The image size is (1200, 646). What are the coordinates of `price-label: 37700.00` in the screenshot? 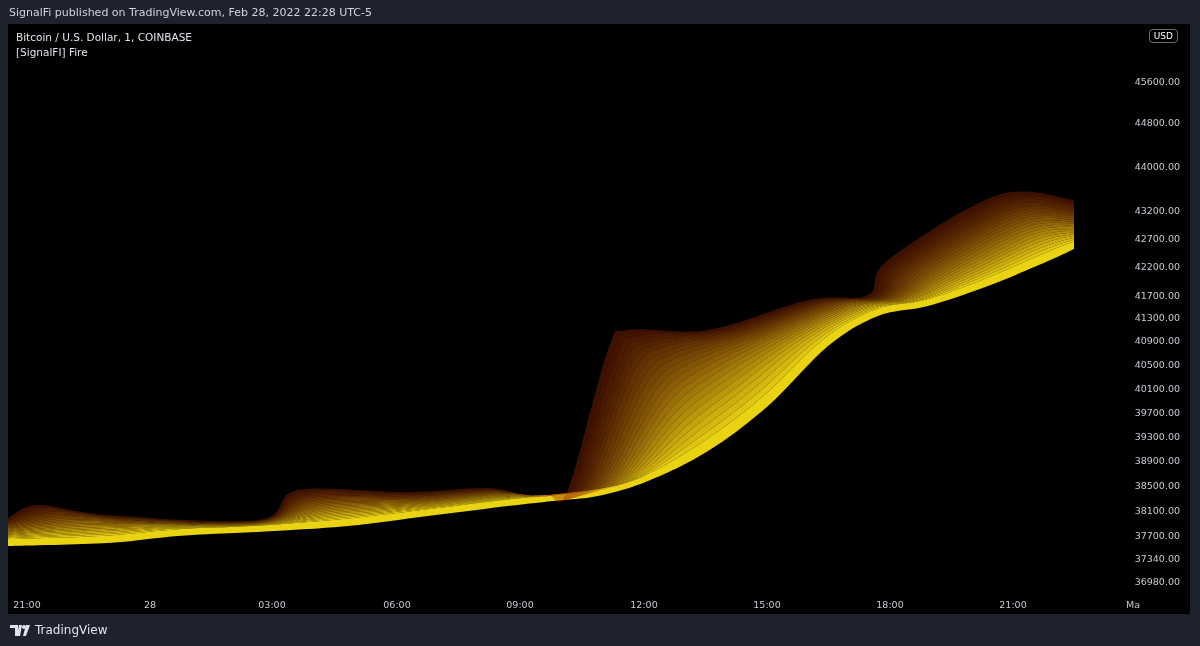 It's located at (1157, 535).